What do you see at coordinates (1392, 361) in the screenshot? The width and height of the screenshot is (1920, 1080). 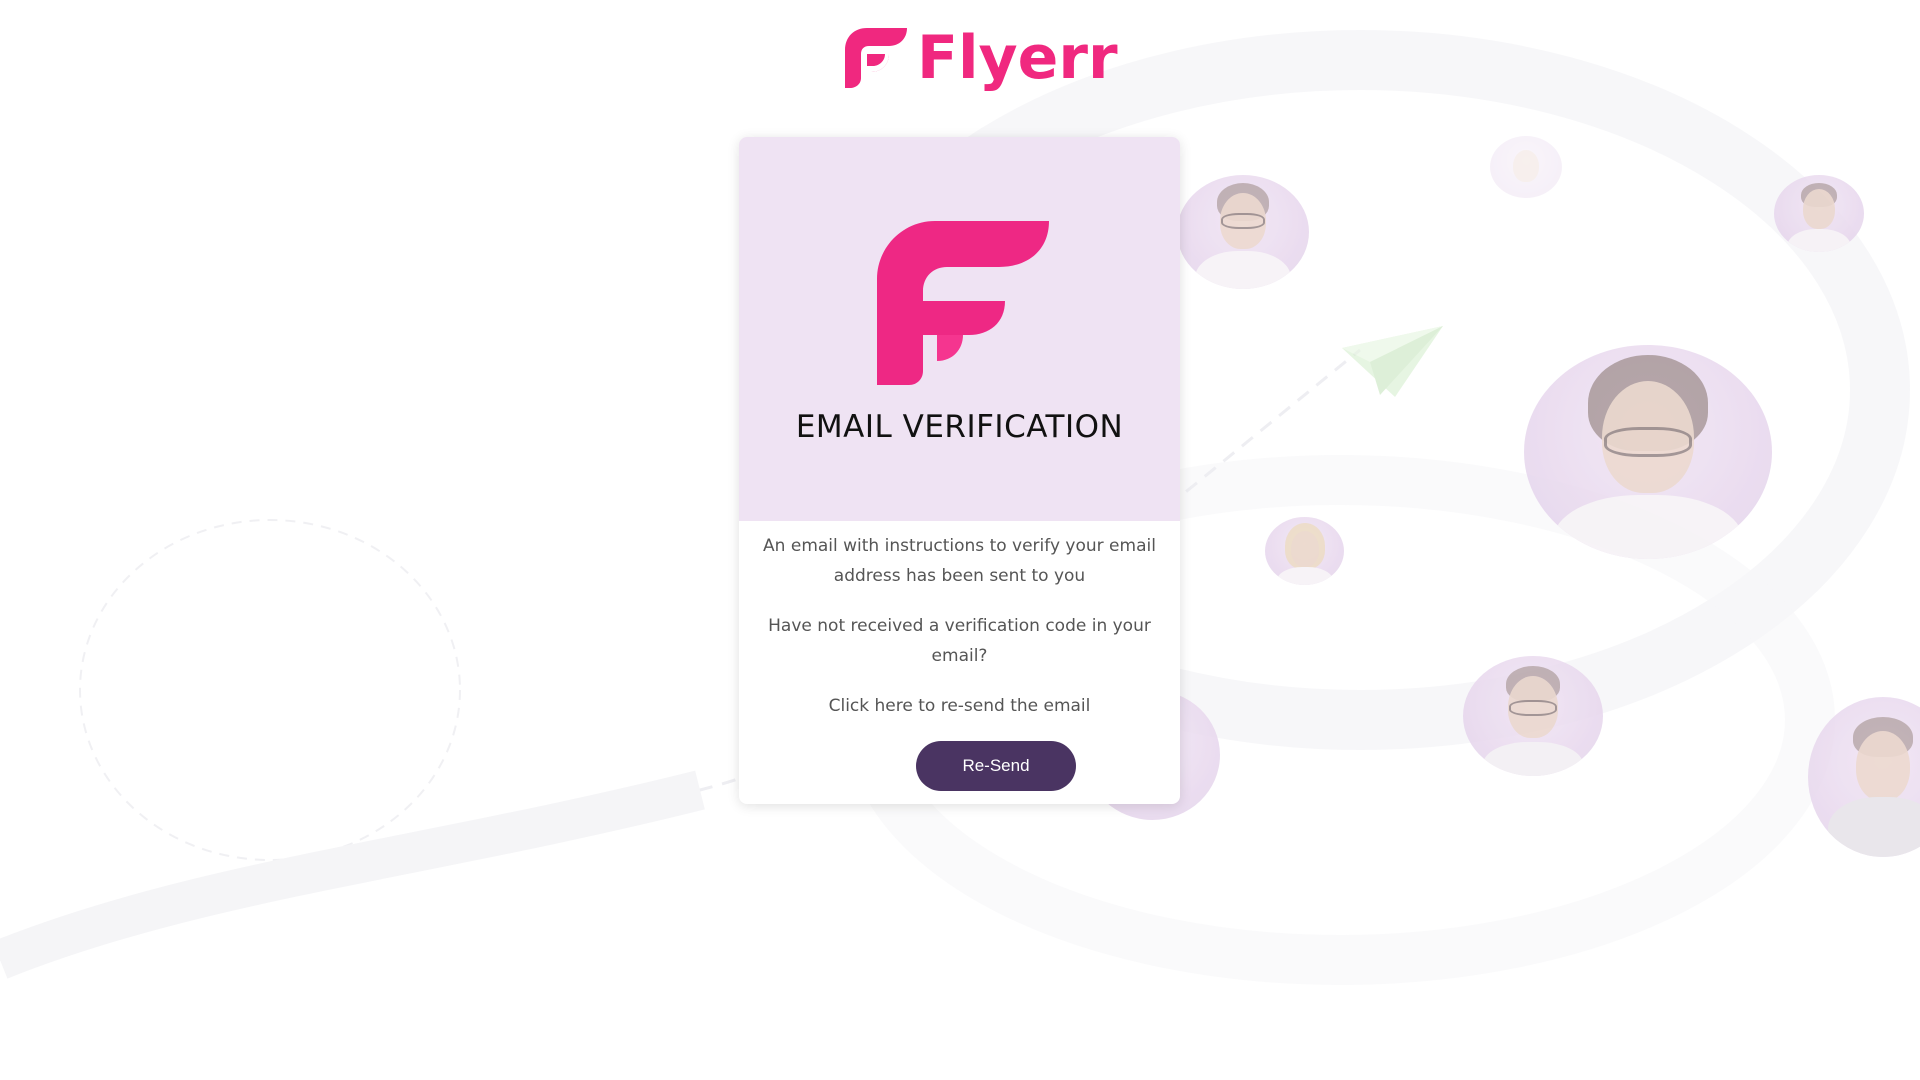 I see `paper-plane-icon` at bounding box center [1392, 361].